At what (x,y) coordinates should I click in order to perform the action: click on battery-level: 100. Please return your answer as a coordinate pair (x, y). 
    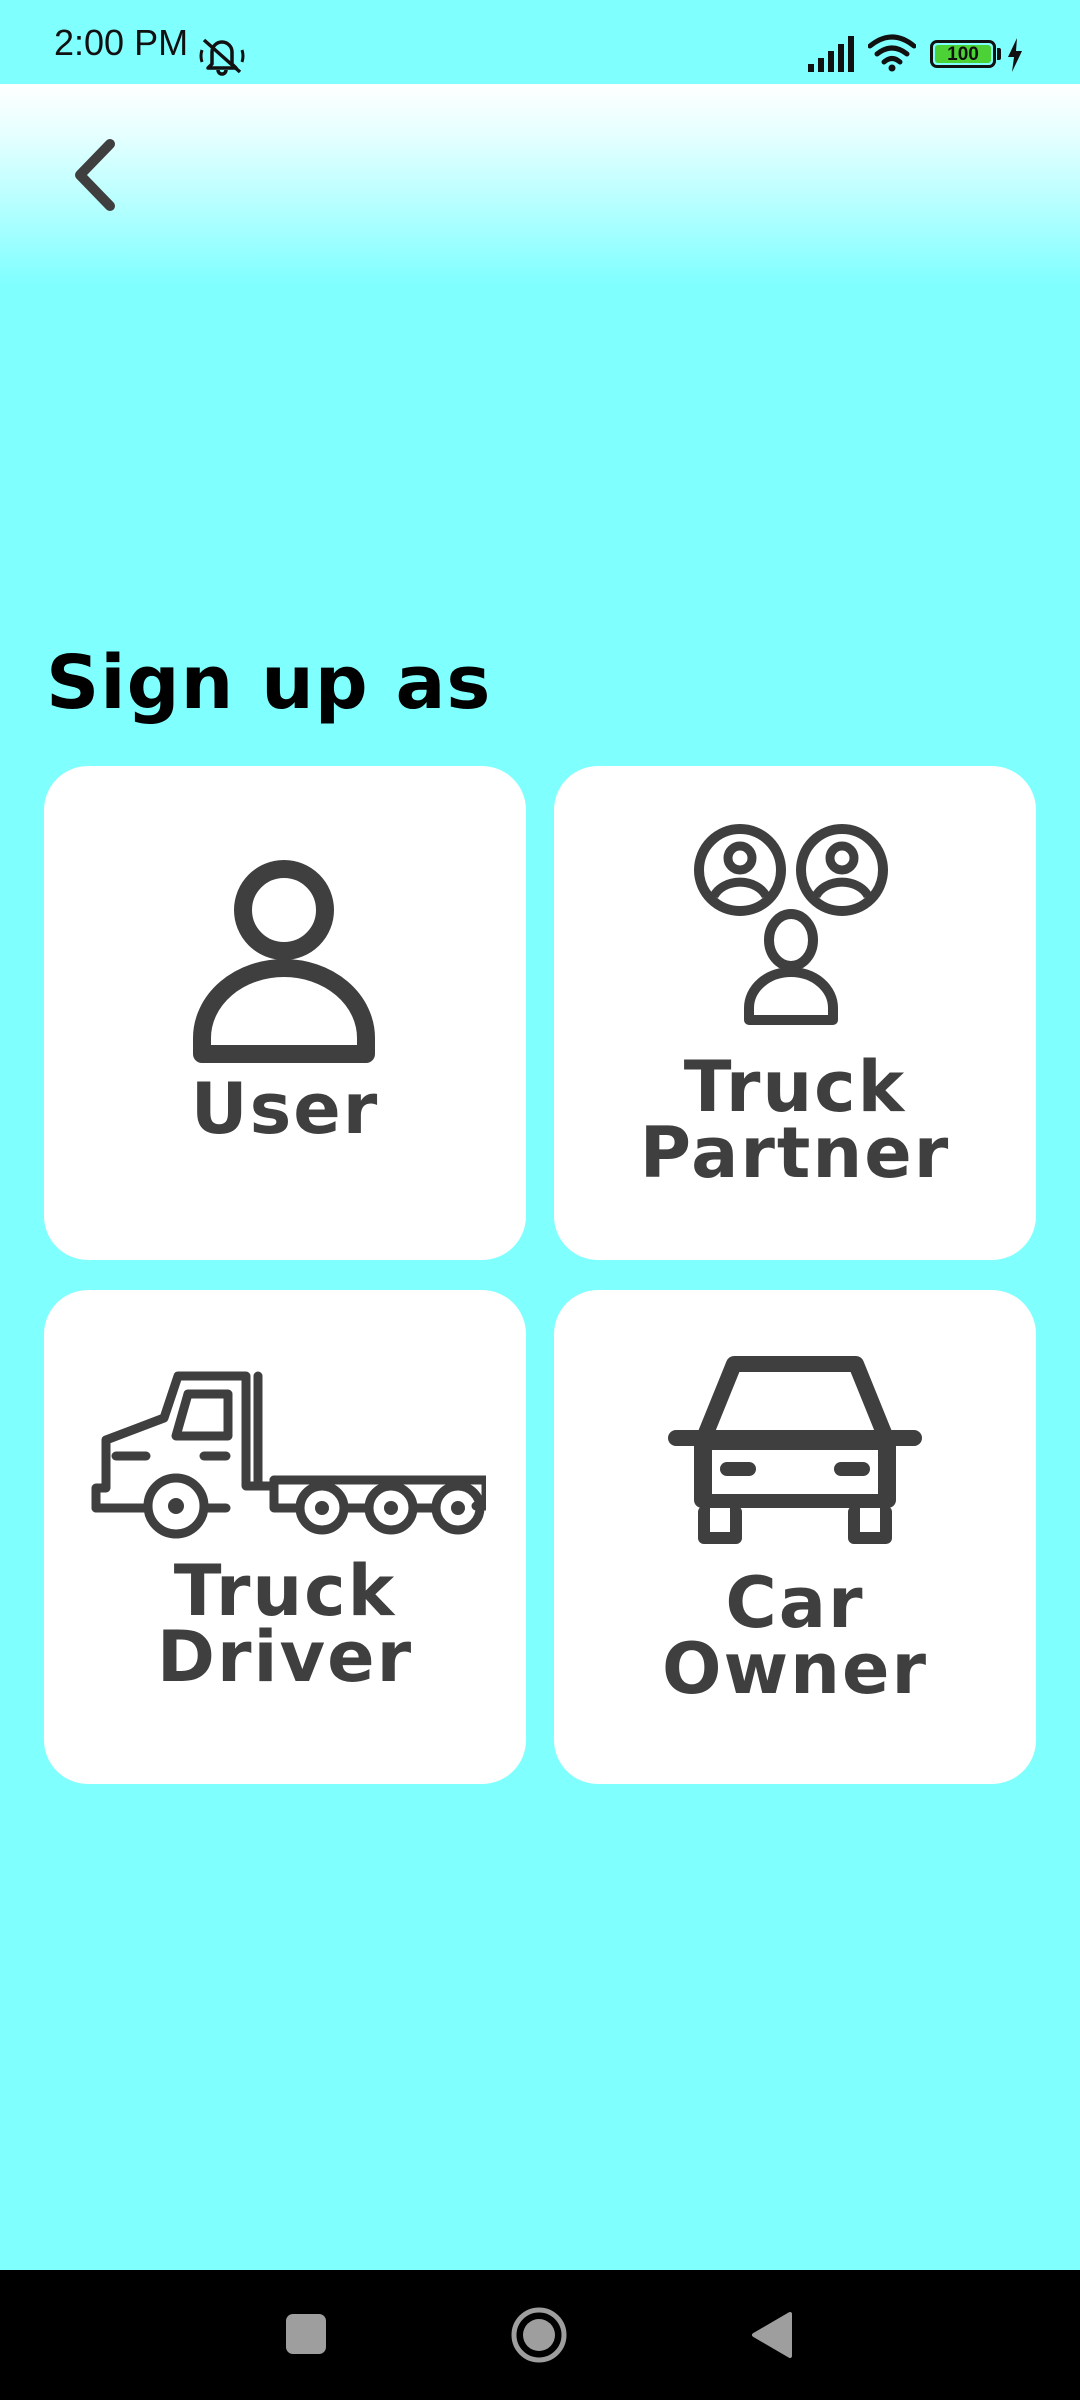
    Looking at the image, I should click on (963, 54).